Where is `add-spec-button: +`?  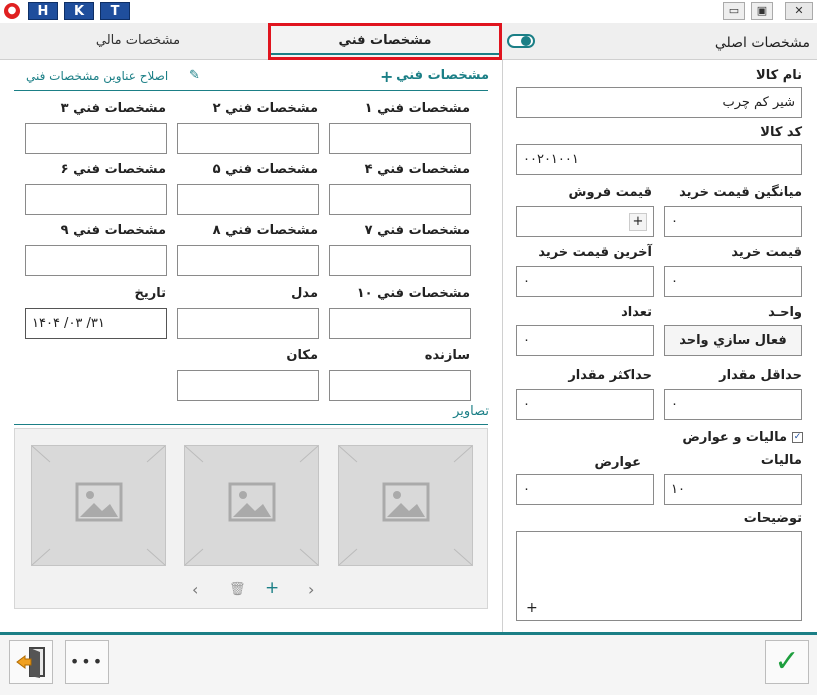
add-spec-button: + is located at coordinates (386, 76).